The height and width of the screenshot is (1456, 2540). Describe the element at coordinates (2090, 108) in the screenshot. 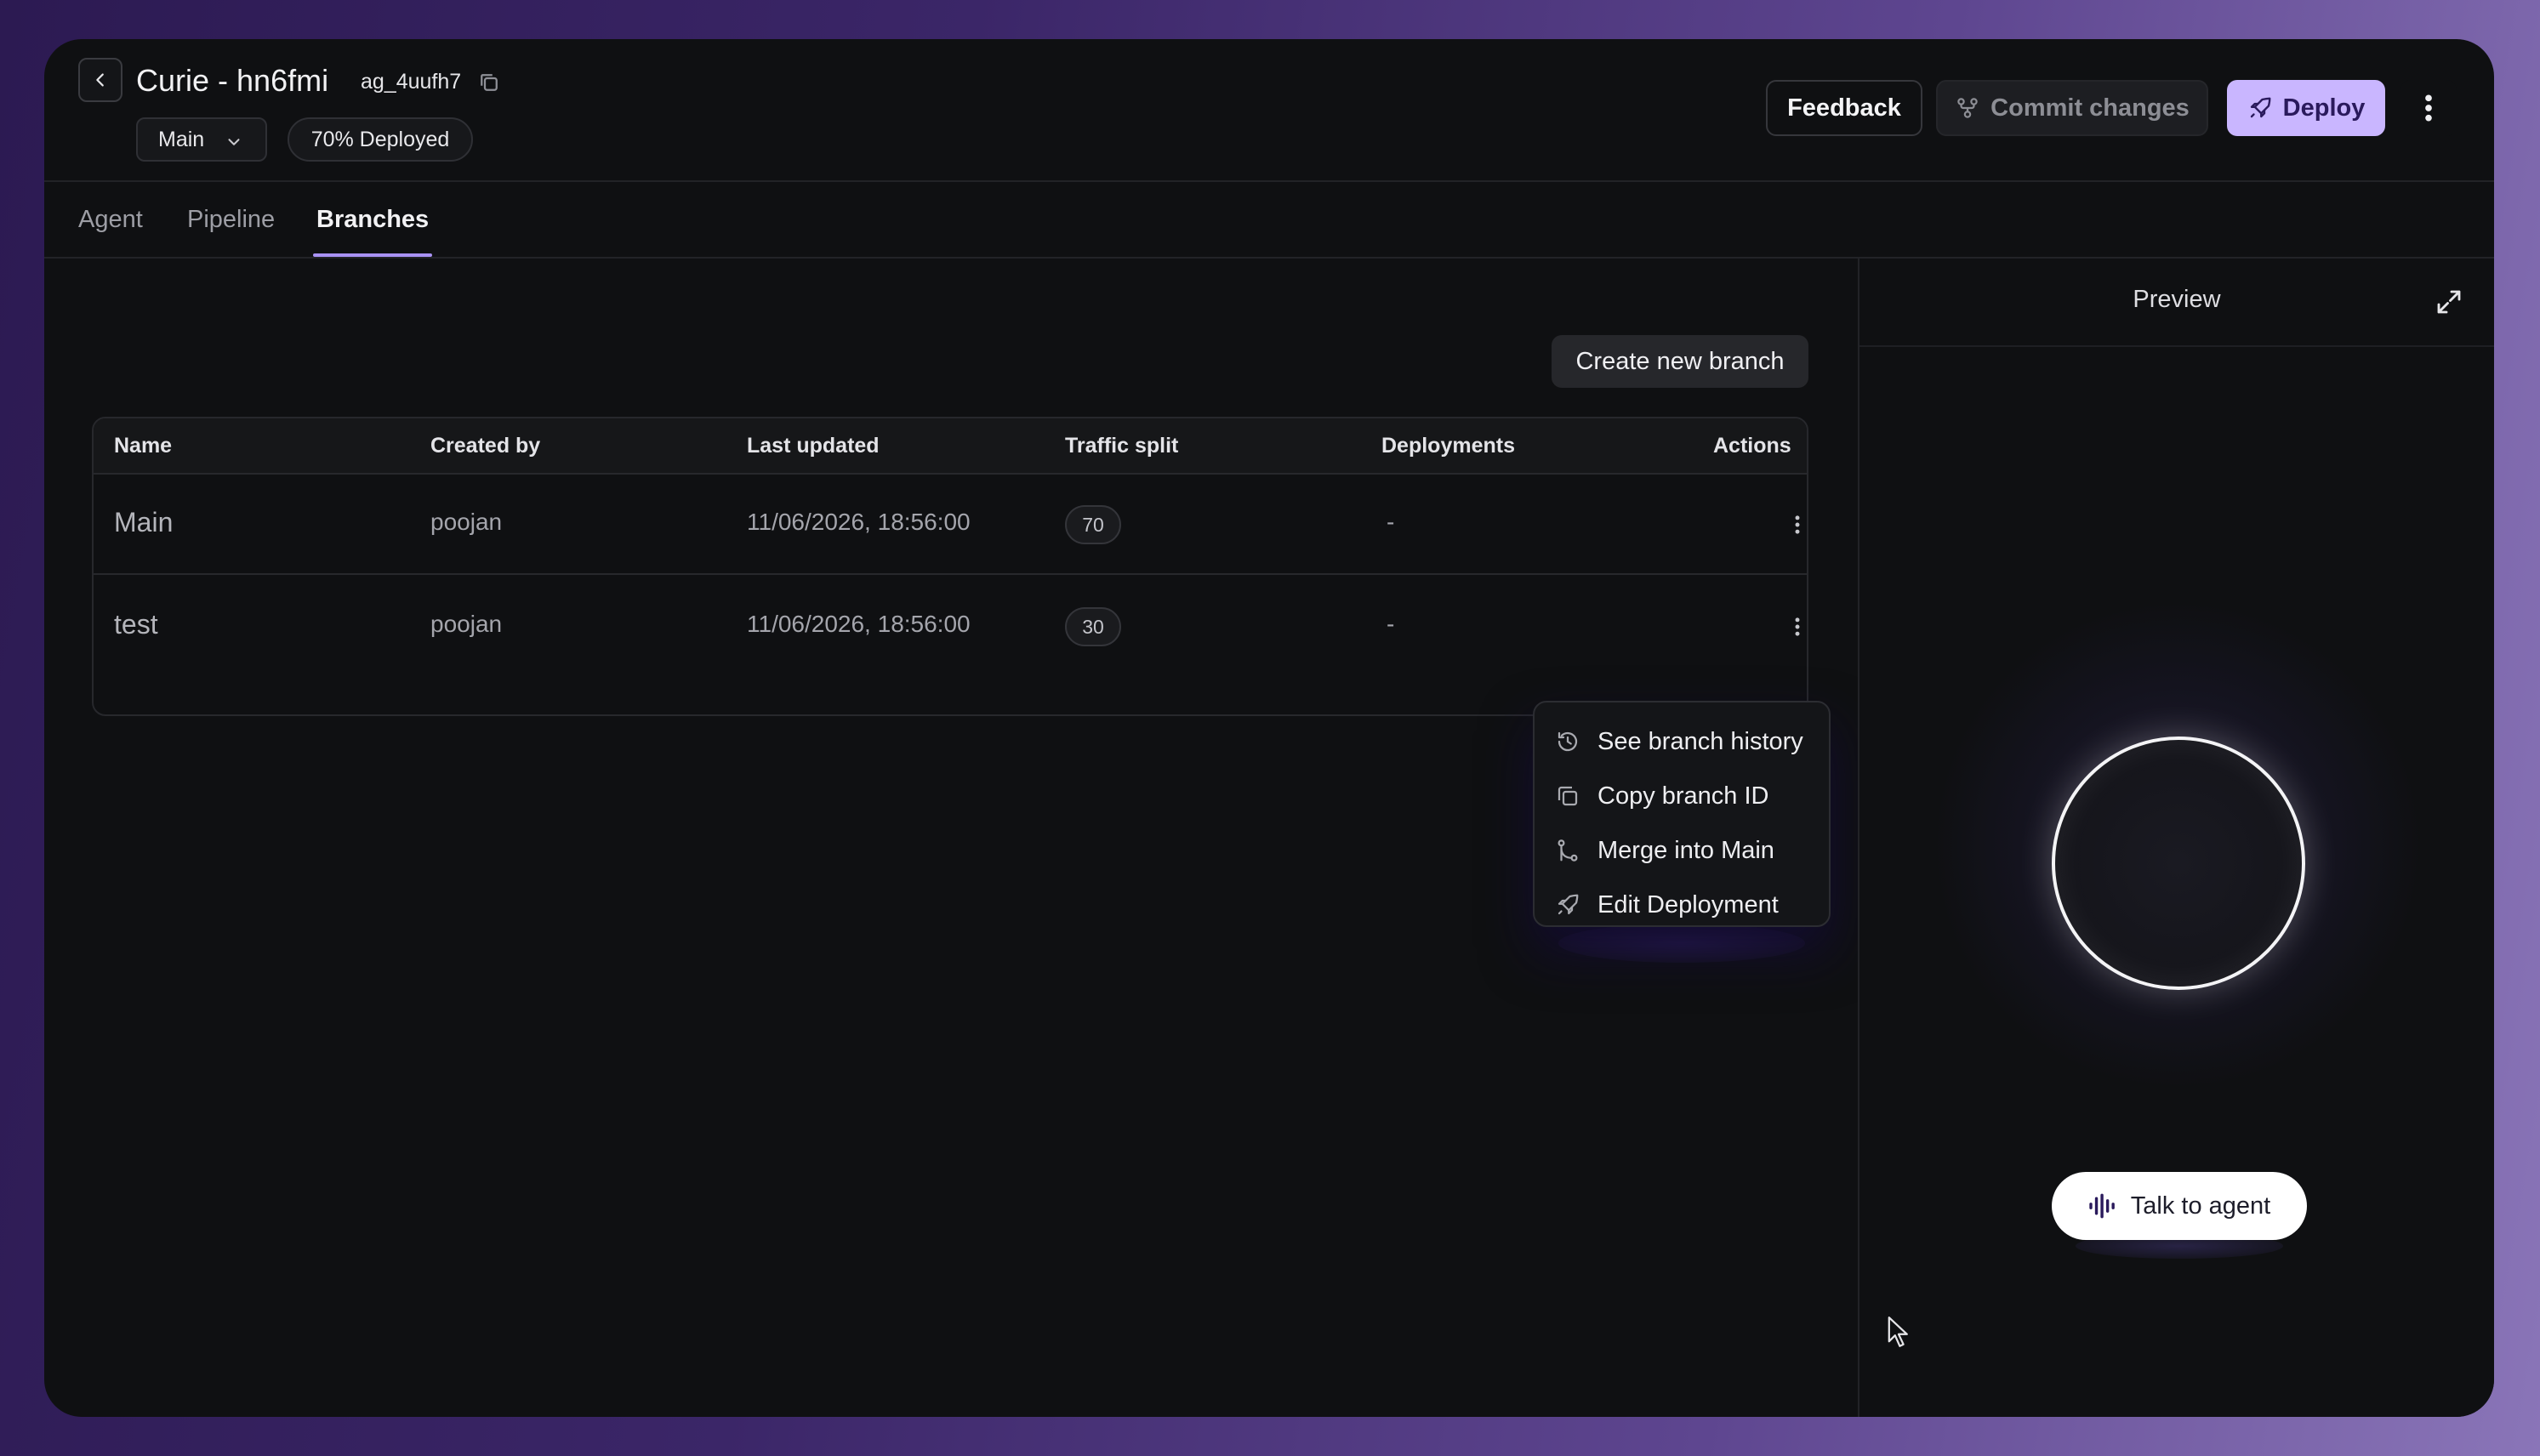

I see `commit-label: Commit changes` at that location.